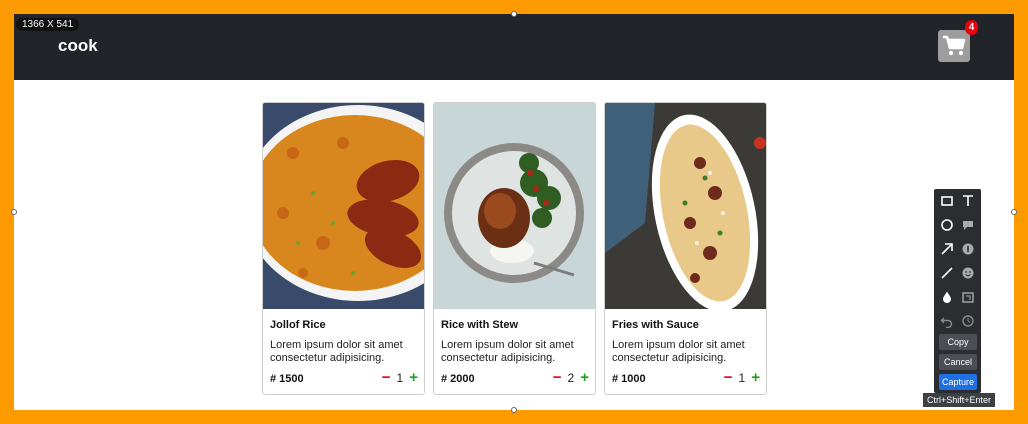 Image resolution: width=1028 pixels, height=424 pixels. I want to click on brand-logo: cook, so click(78, 46).